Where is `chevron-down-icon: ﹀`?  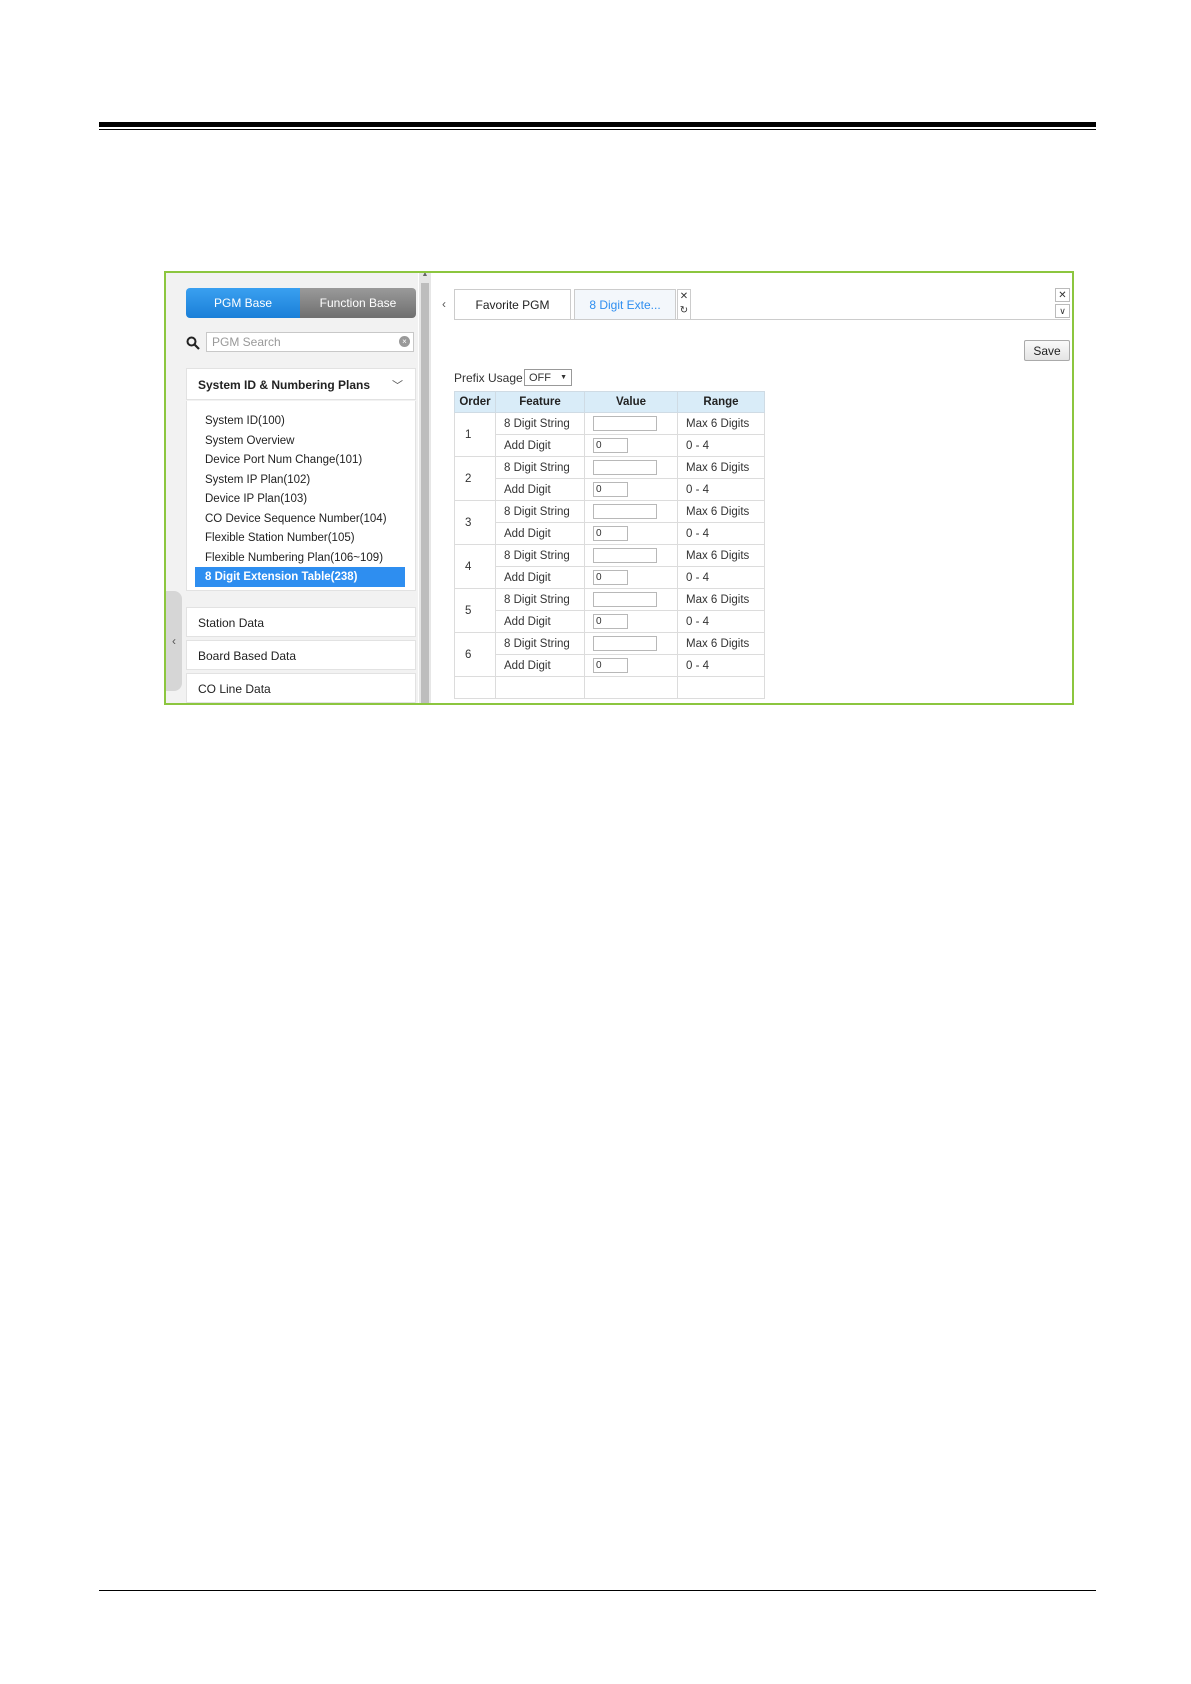 chevron-down-icon: ﹀ is located at coordinates (397, 385).